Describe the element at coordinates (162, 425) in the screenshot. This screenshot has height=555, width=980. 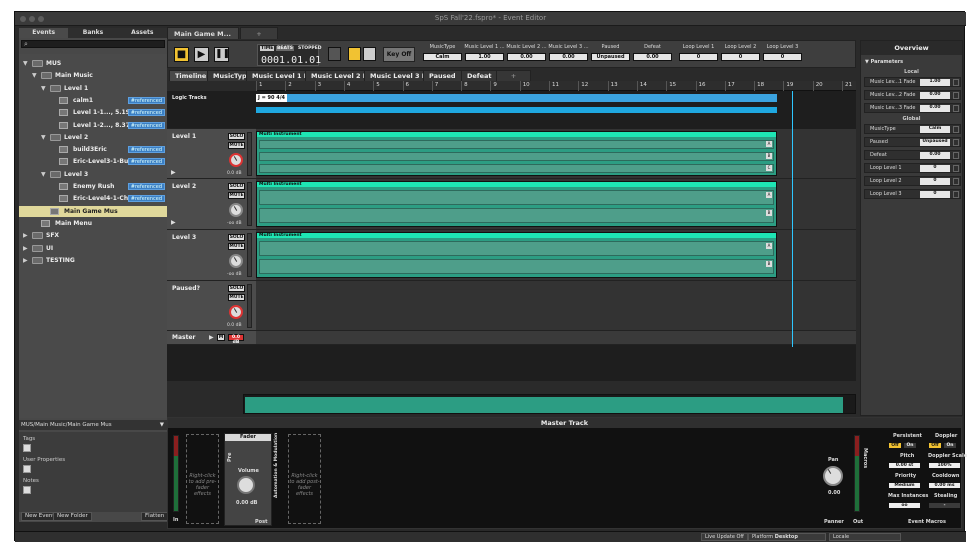
I see `chevron-down-icon: ▼` at that location.